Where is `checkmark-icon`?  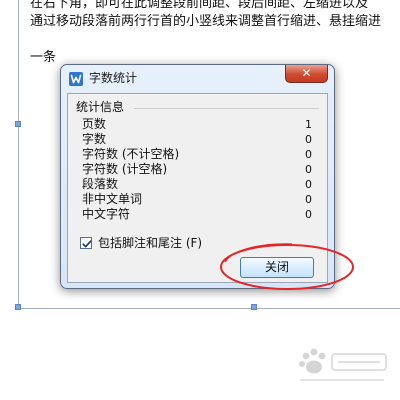
checkmark-icon is located at coordinates (87, 244).